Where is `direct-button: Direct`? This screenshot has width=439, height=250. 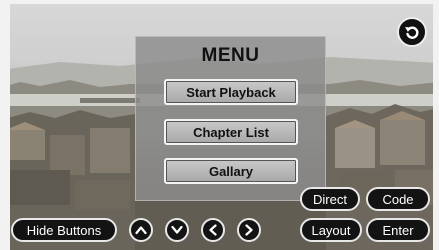
direct-button: Direct is located at coordinates (330, 199).